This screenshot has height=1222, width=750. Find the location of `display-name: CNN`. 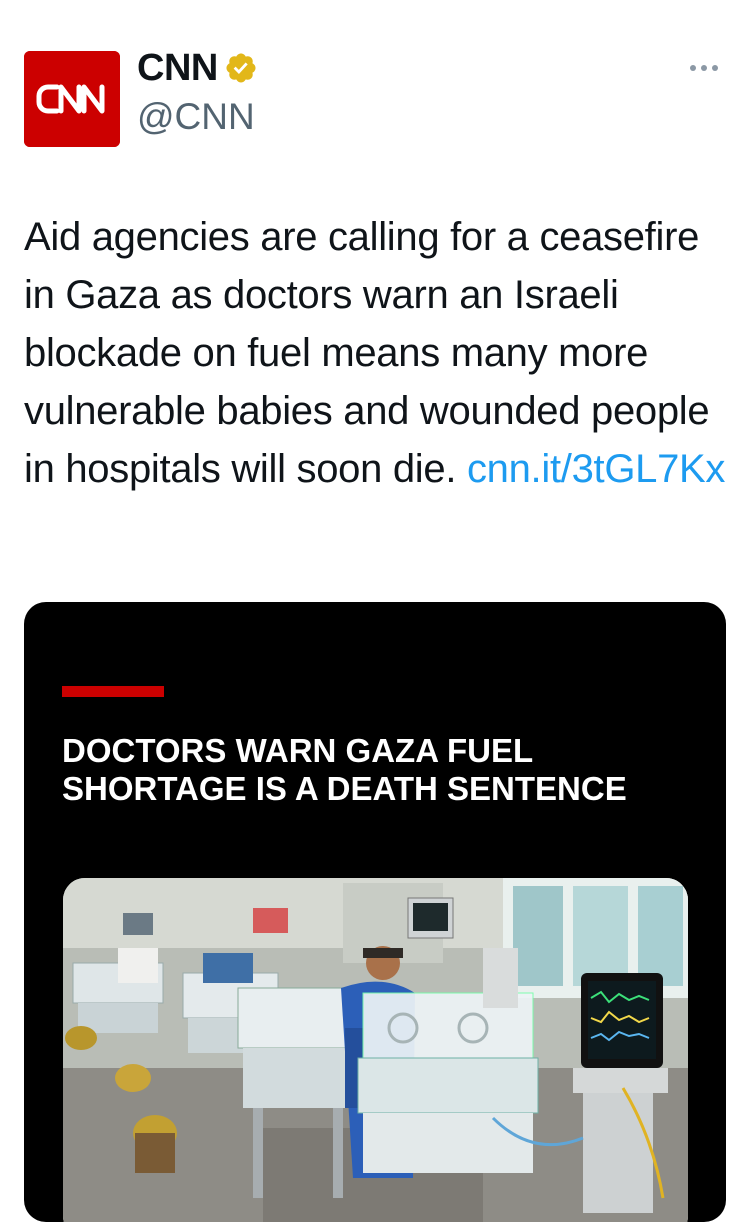

display-name: CNN is located at coordinates (177, 68).